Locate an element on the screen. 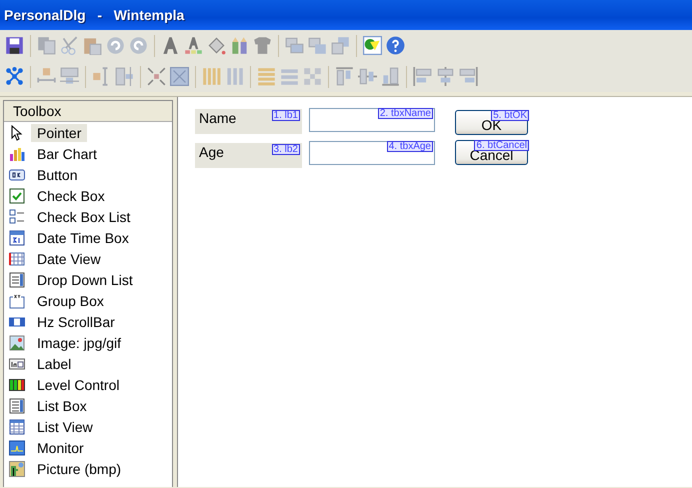 Image resolution: width=692 pixels, height=488 pixels. shirt-icon is located at coordinates (262, 45).